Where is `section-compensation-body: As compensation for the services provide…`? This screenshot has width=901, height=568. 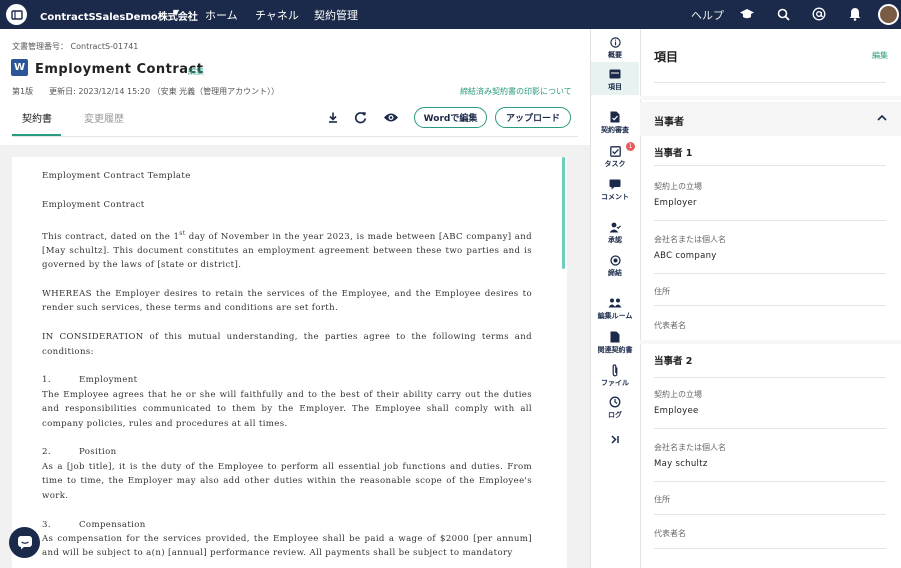
section-compensation-body: As compensation for the services provide… is located at coordinates (287, 546).